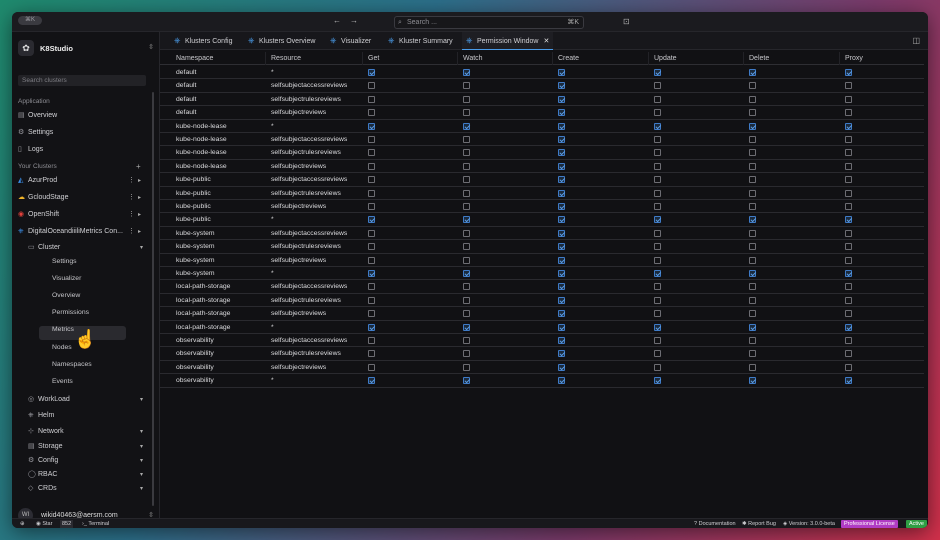  I want to click on sidebar-group-network: ⊹ Network ▾, so click(85, 432).